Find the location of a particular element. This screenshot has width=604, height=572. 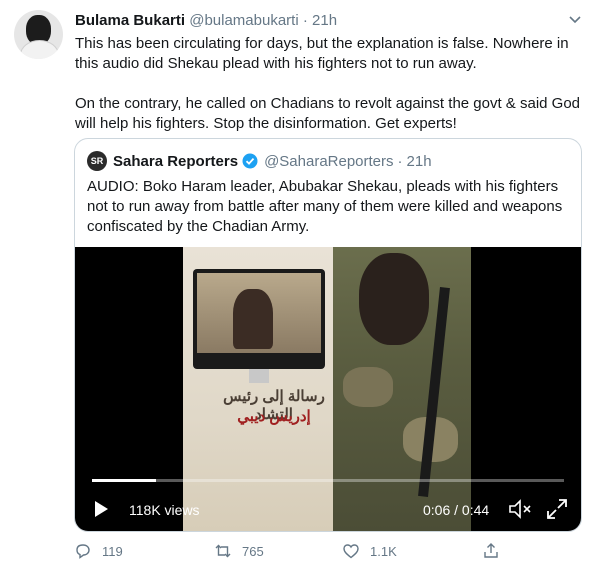

chevron-down-icon is located at coordinates (575, 19).